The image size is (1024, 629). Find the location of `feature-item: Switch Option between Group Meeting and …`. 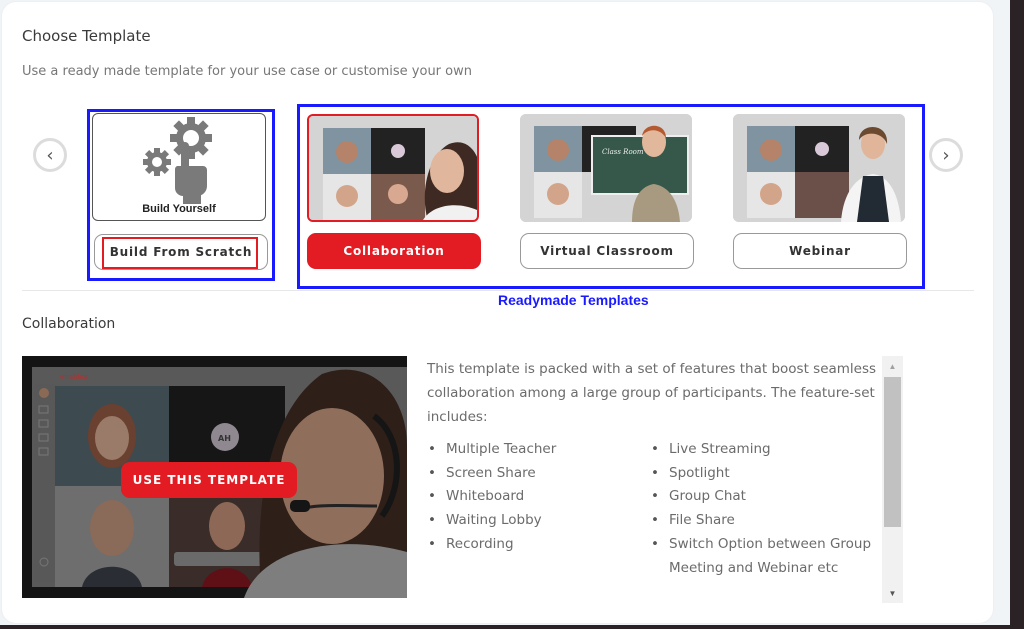

feature-item: Switch Option between Group Meeting and … is located at coordinates (763, 556).